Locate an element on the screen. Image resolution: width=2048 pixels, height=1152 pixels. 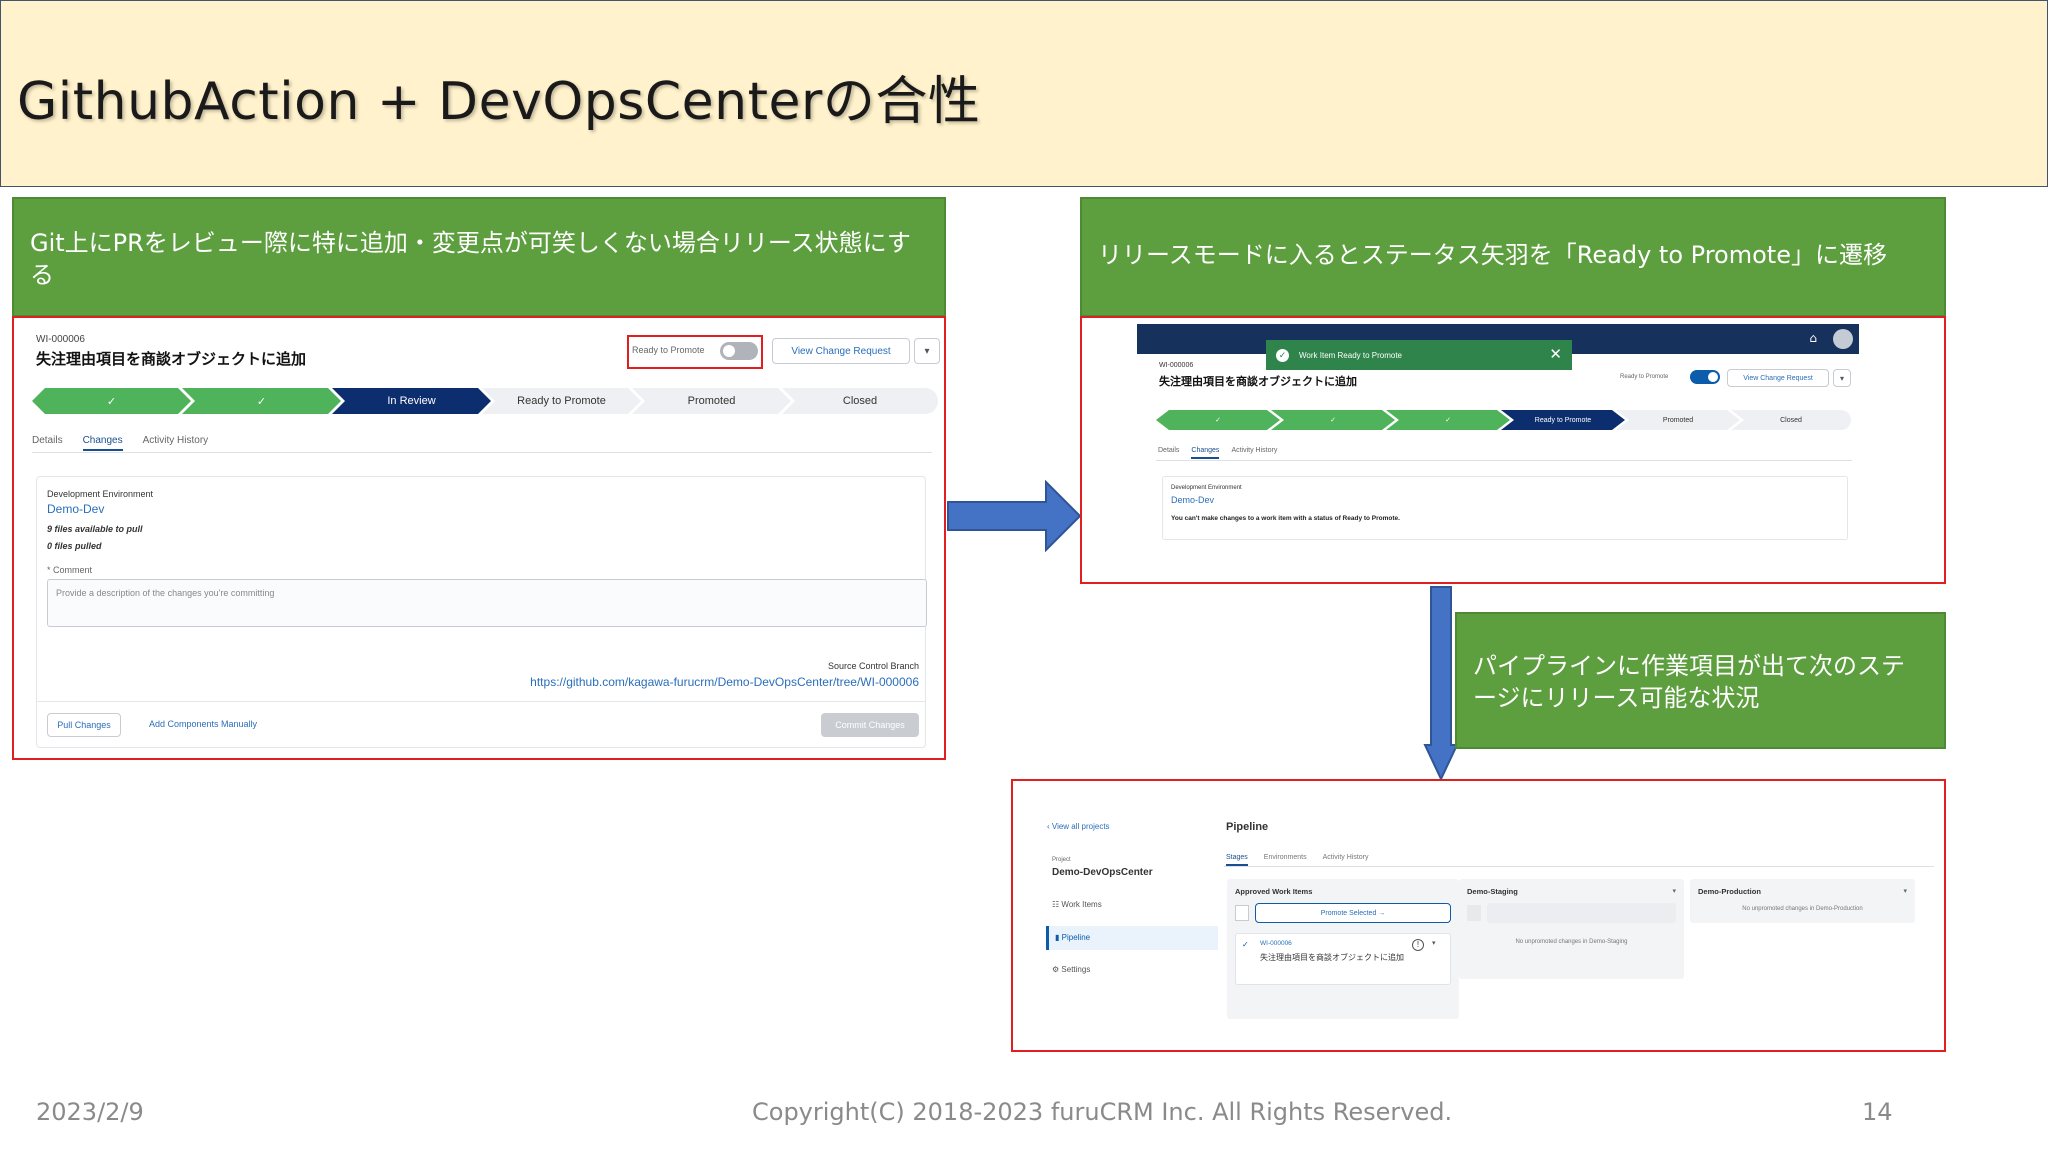
staging-menu-icon: ▾ is located at coordinates (1674, 891).